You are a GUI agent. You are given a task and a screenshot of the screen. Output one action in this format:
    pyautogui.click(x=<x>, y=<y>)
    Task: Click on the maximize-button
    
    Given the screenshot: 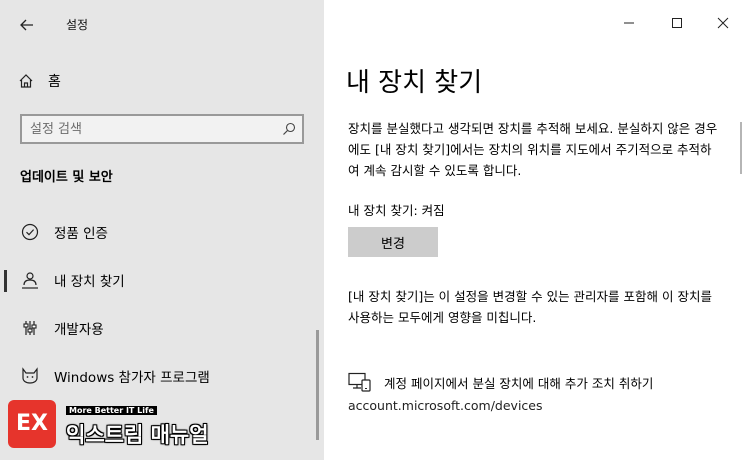 What is the action you would take?
    pyautogui.click(x=677, y=23)
    